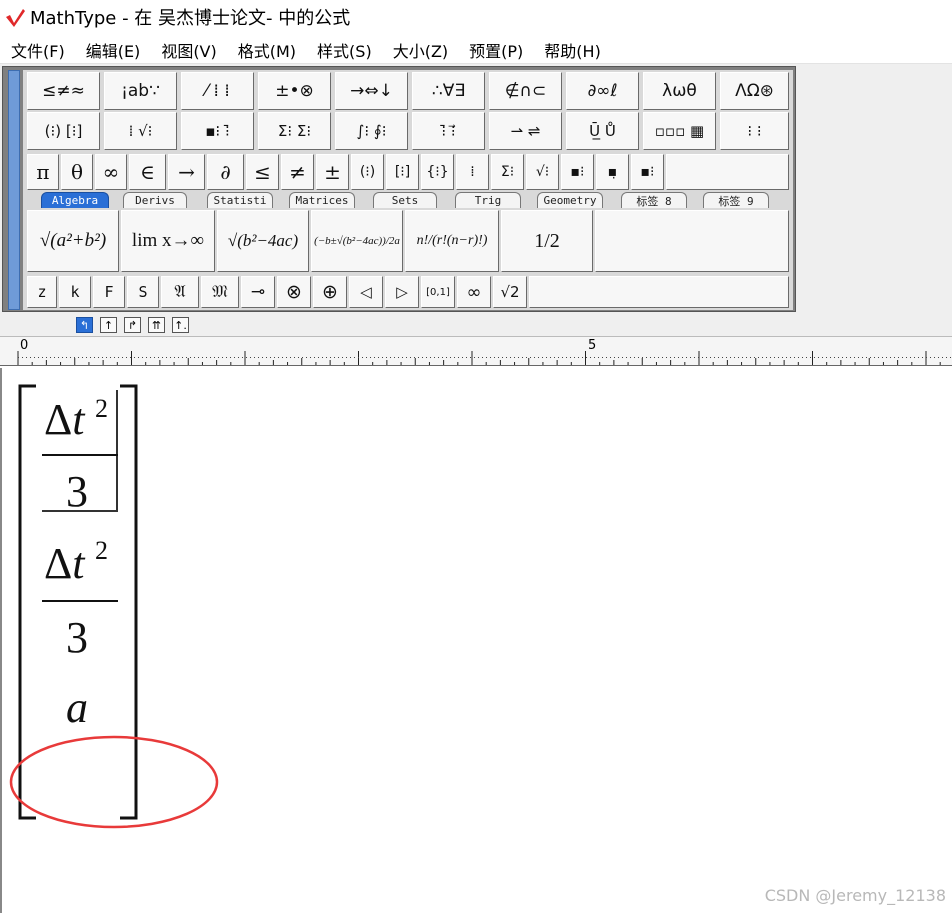 This screenshot has height=913, width=952. What do you see at coordinates (438, 292) in the screenshot?
I see `interval-button: [0,1]` at bounding box center [438, 292].